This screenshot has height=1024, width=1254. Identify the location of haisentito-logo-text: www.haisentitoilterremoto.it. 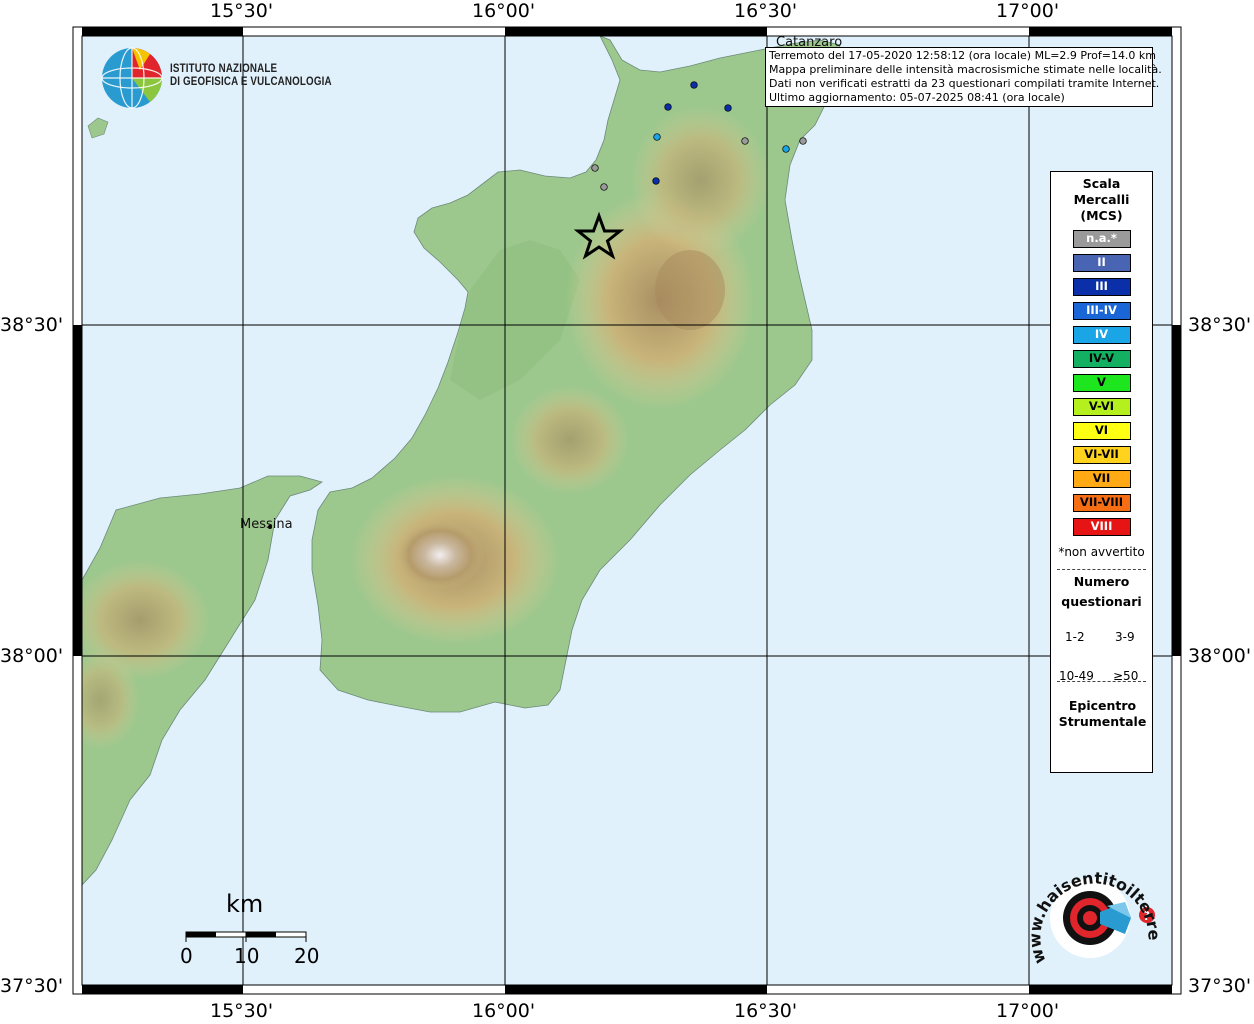
(1095, 910).